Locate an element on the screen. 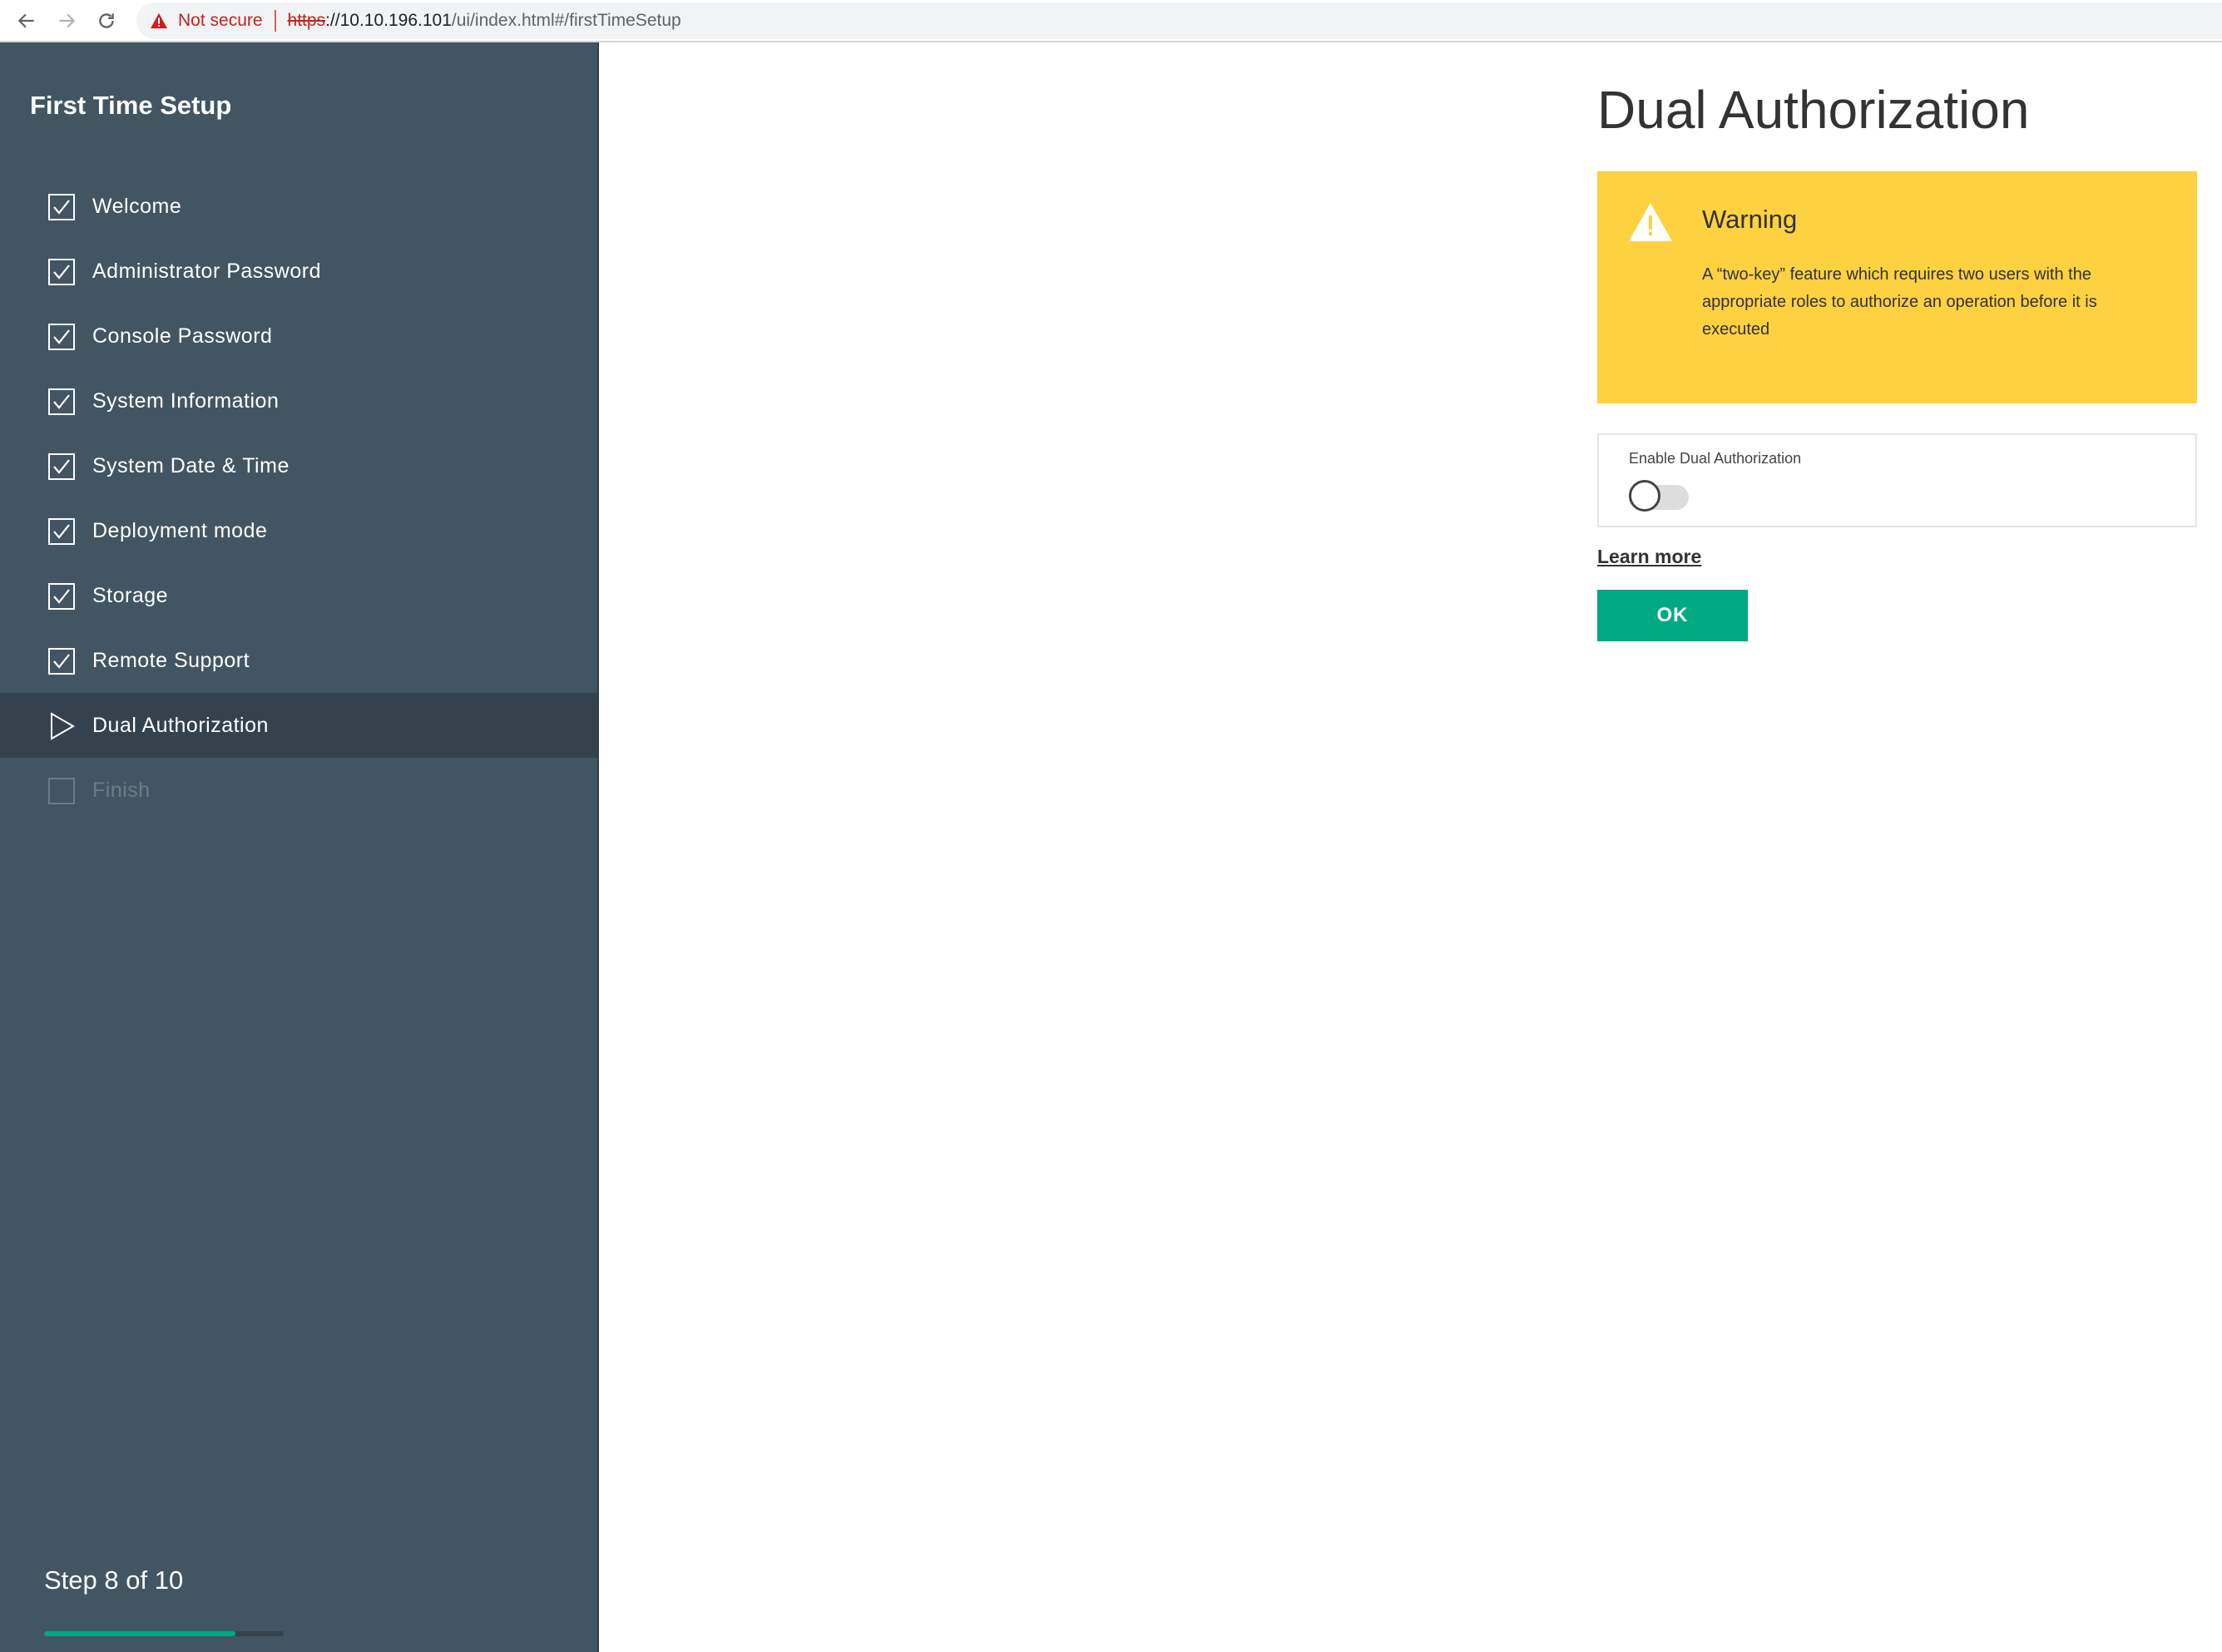 Image resolution: width=2222 pixels, height=1652 pixels. dual-authorization-setting: Enable Dual Authorization is located at coordinates (1897, 480).